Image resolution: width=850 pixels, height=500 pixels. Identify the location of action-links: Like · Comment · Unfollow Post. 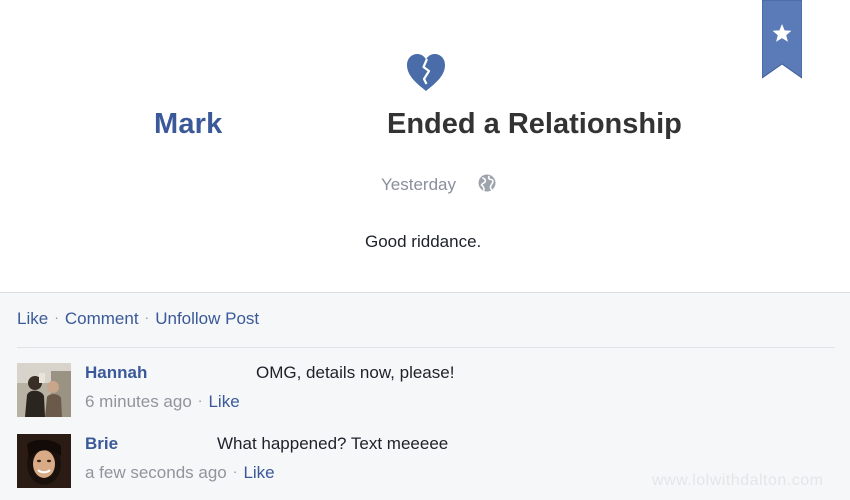
(138, 319).